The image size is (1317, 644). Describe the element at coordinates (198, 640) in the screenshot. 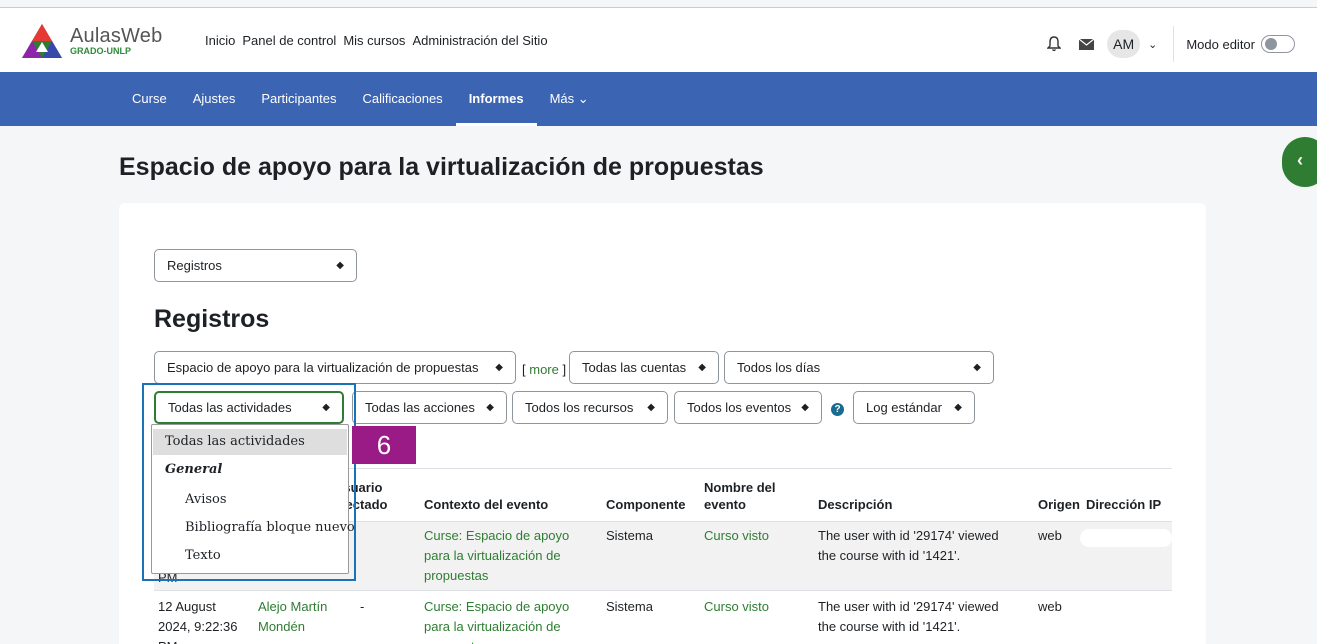

I see `row-time-line3: PM` at that location.